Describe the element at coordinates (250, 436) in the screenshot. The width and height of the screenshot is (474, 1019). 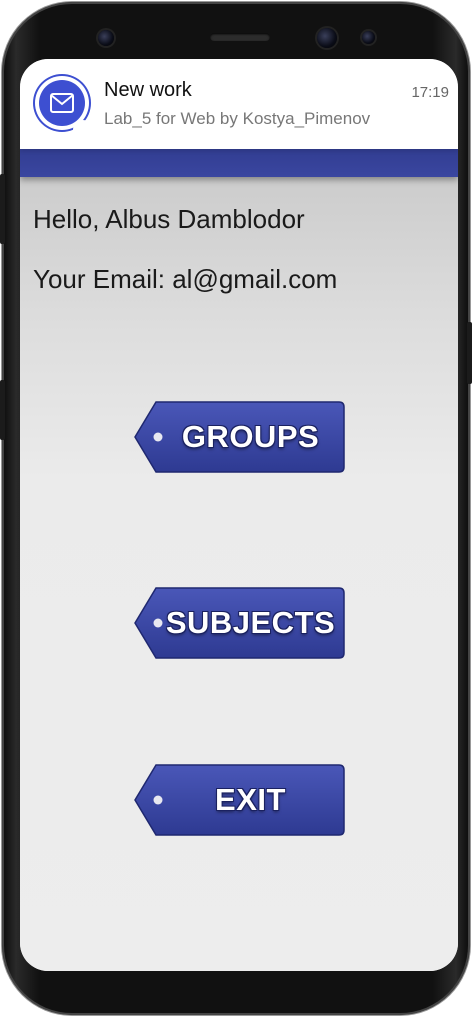
I see `groups-label: GROUPS` at that location.